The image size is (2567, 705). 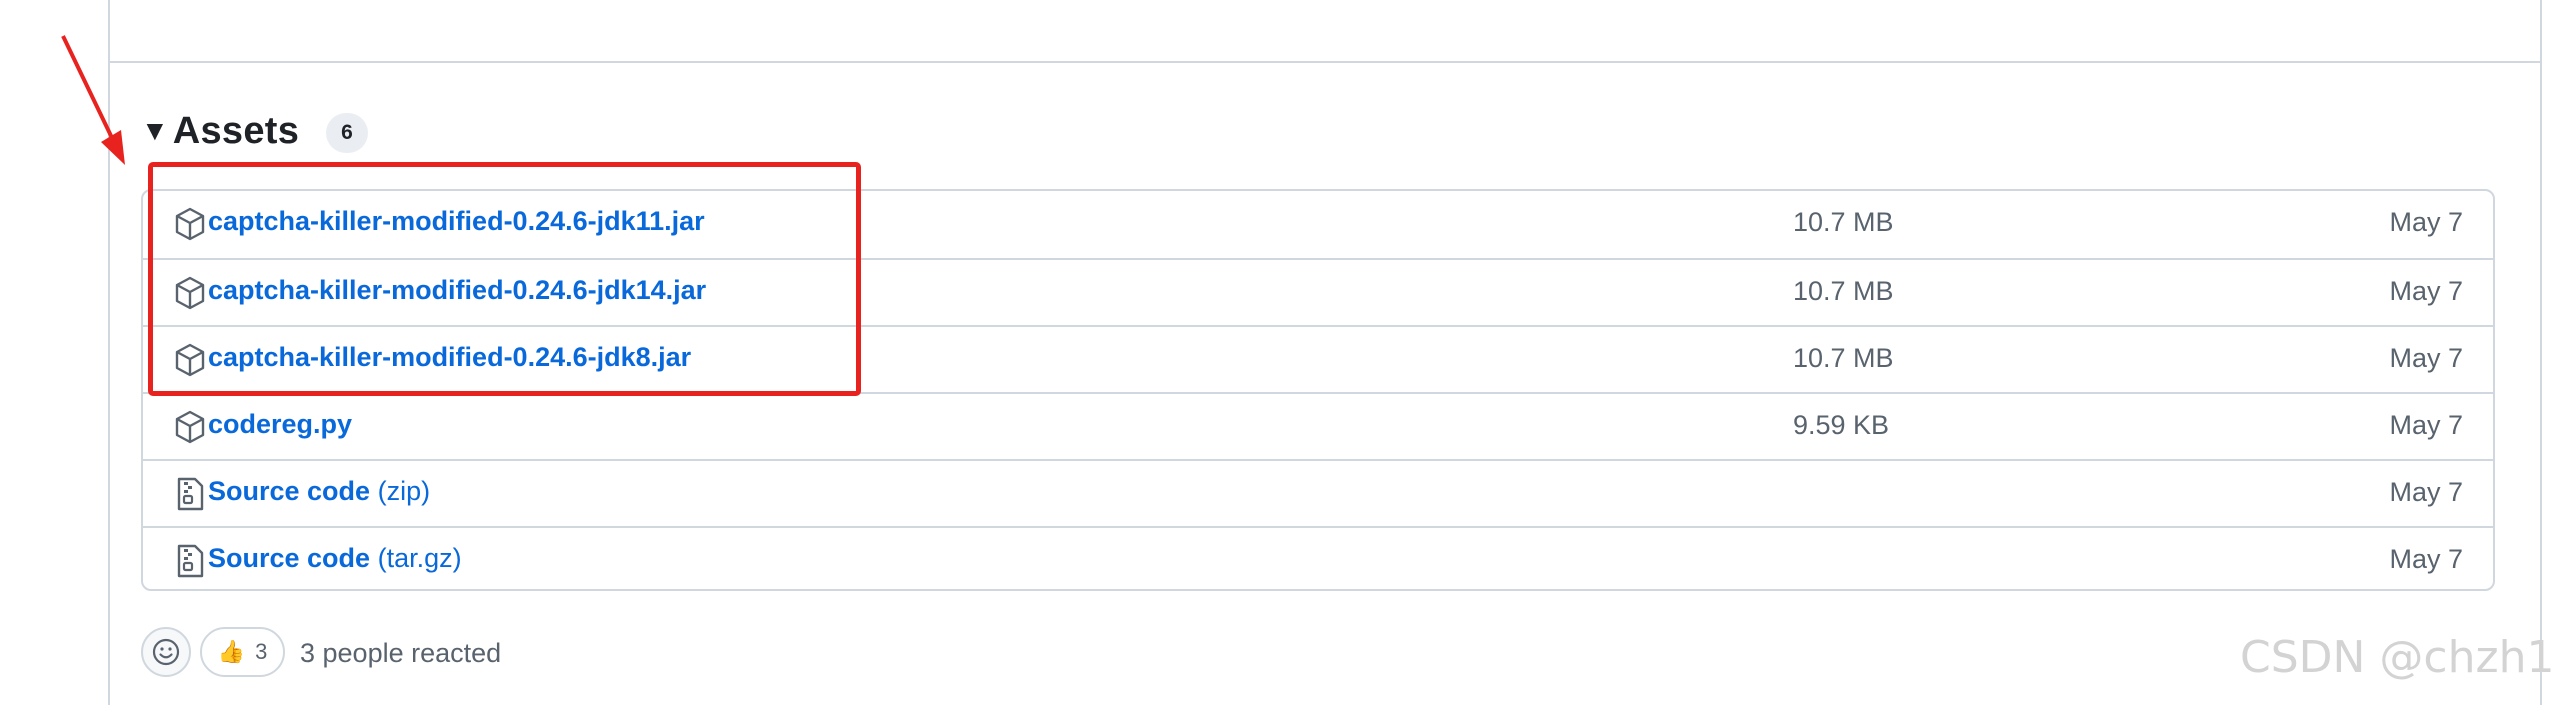 I want to click on annotation-arrow, so click(x=93, y=100).